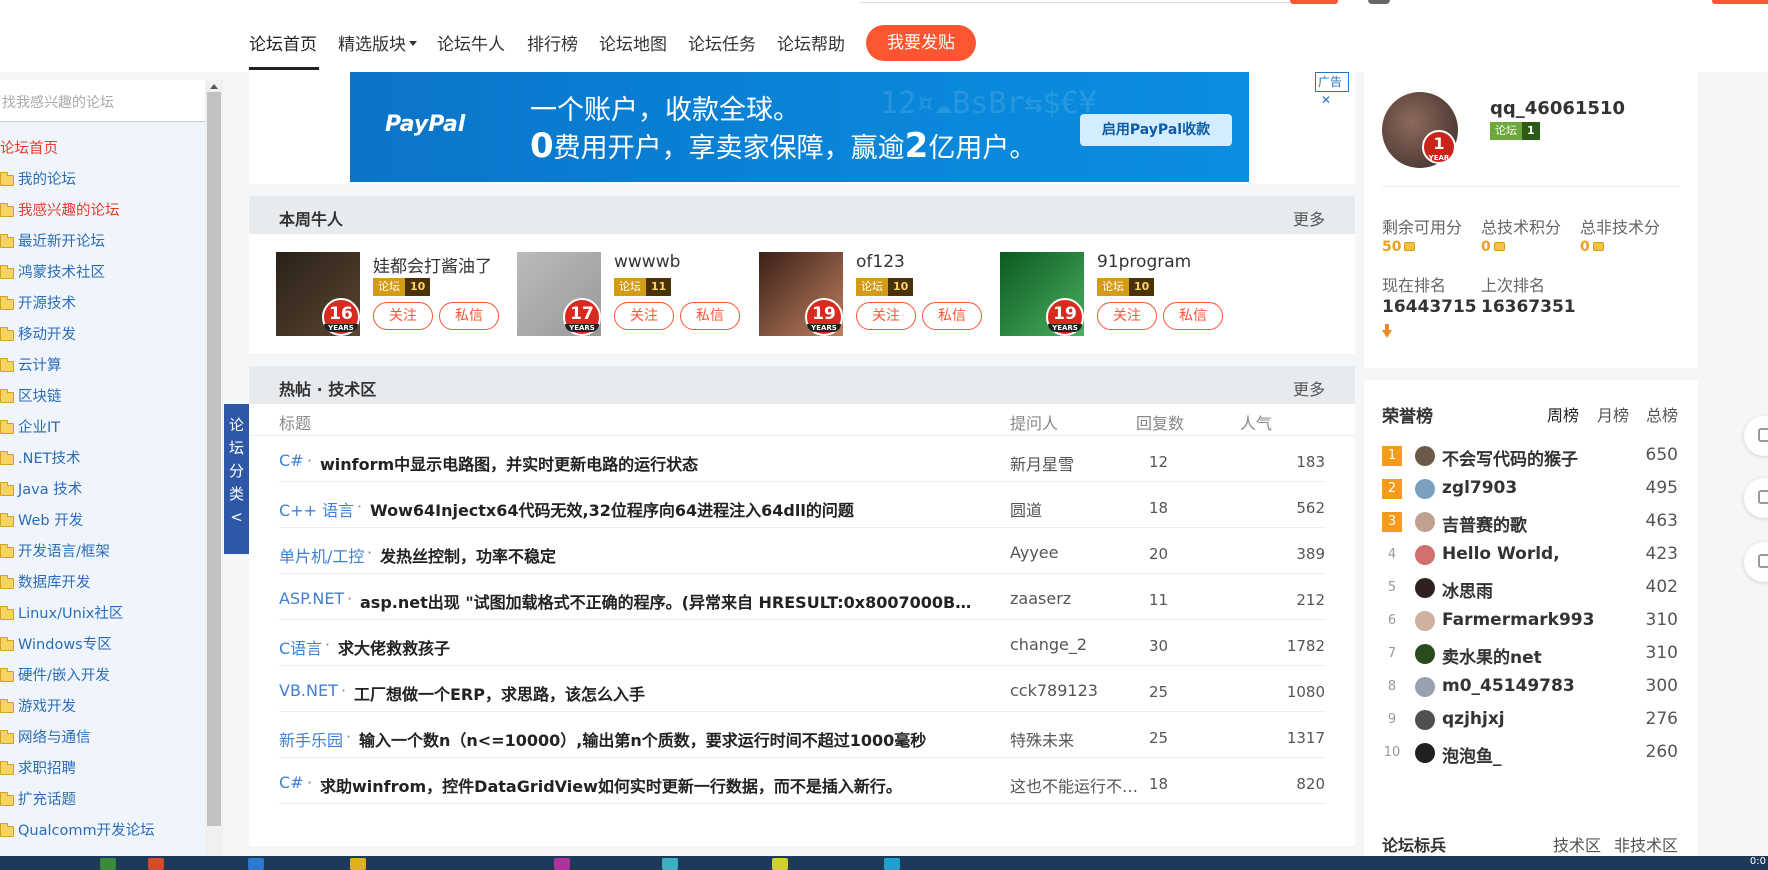 Image resolution: width=1768 pixels, height=870 pixels. I want to click on nav-forum-tasks: 论坛任务, so click(722, 42).